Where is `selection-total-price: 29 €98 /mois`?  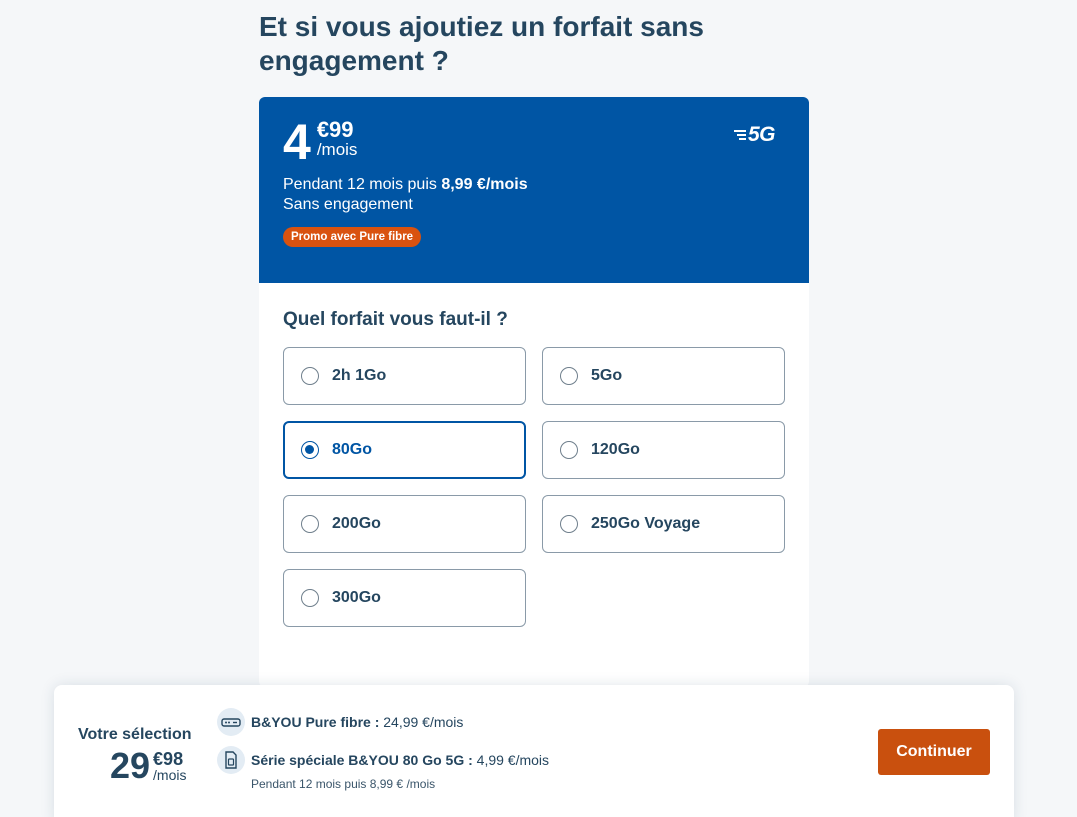
selection-total-price: 29 €98 /mois is located at coordinates (148, 766).